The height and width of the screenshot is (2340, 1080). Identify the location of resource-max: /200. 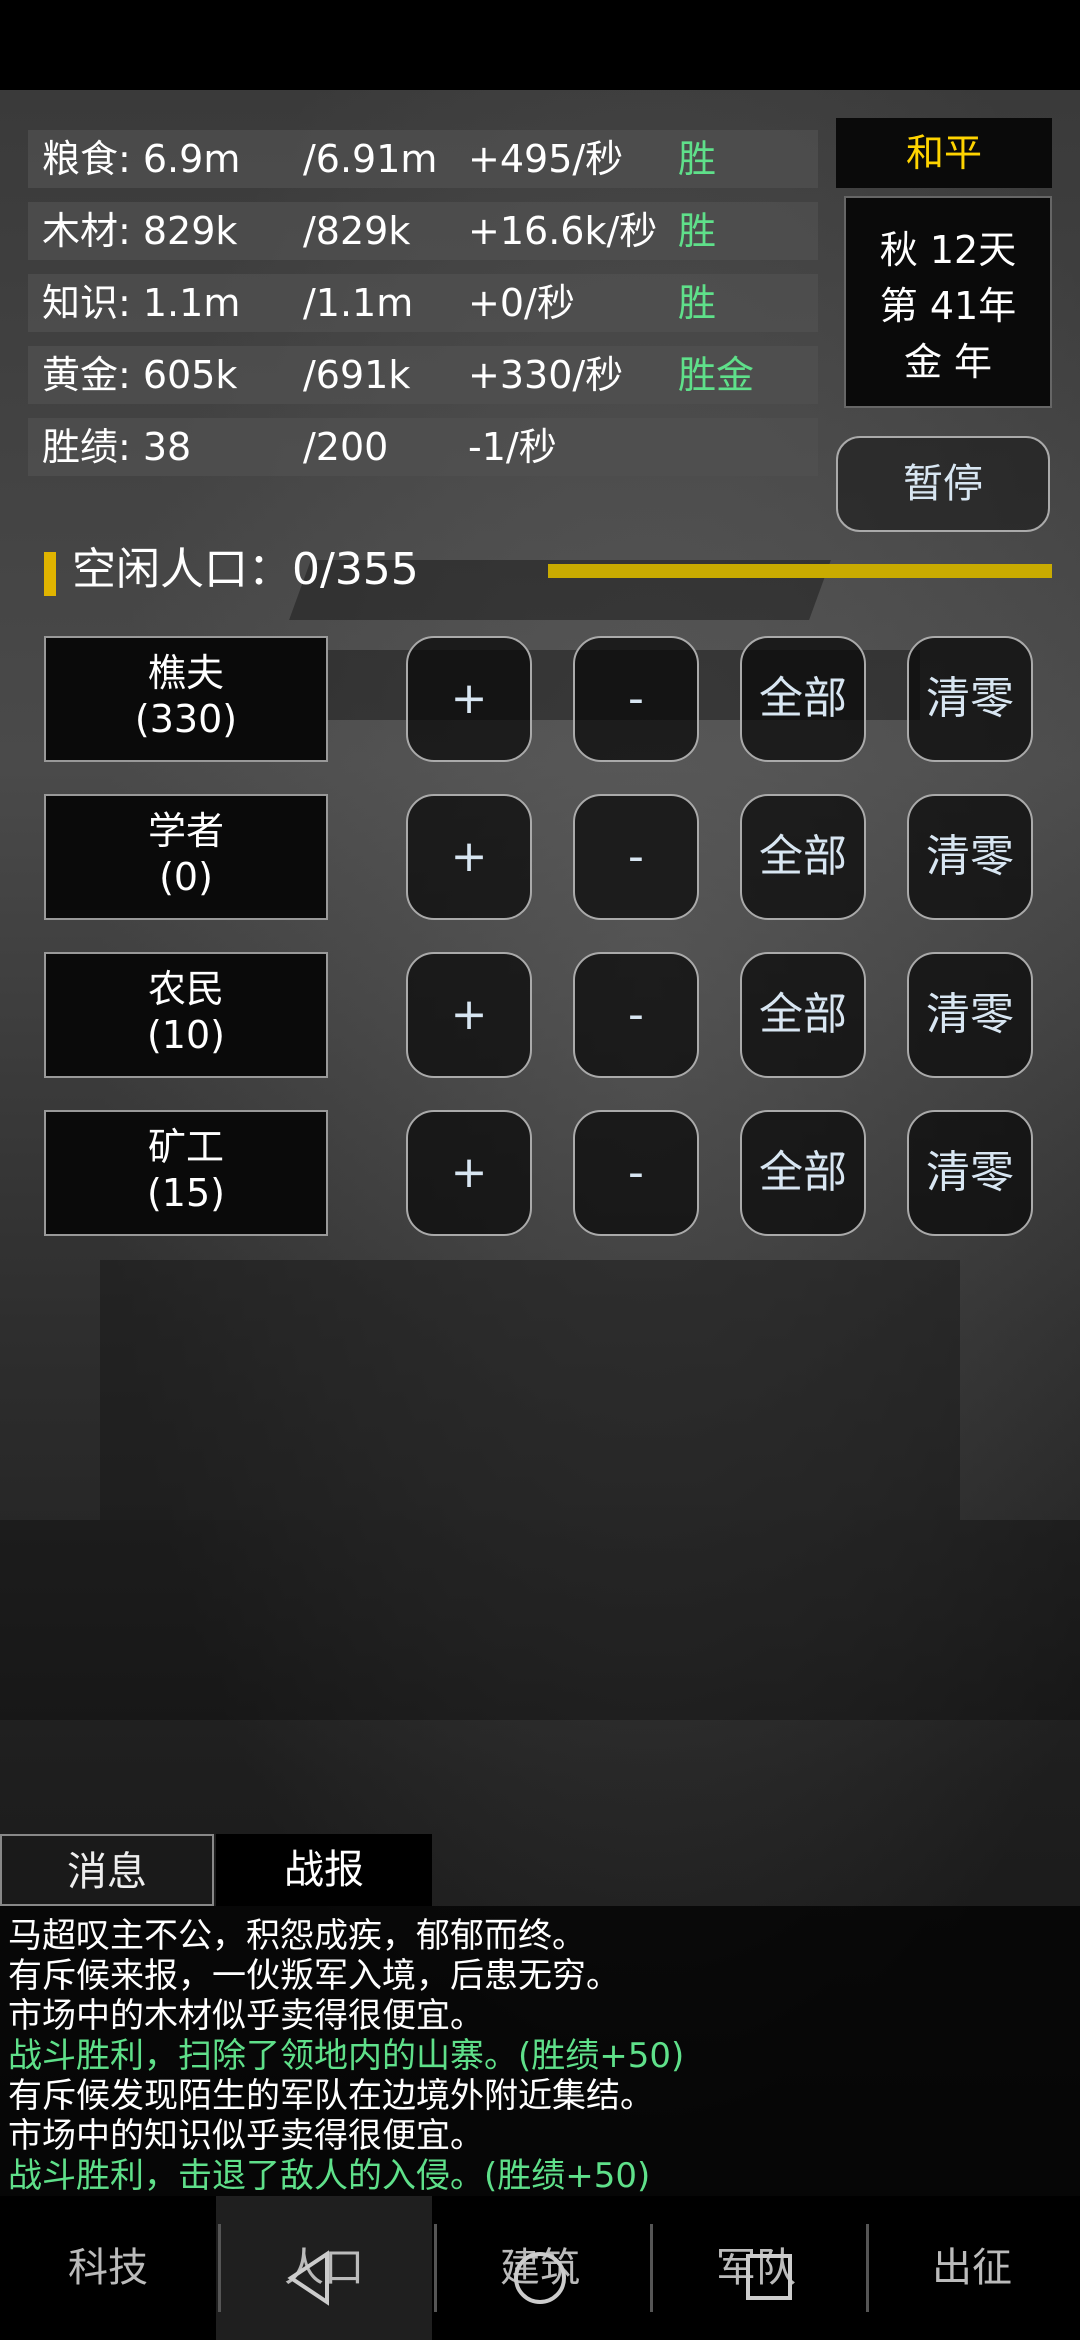
(346, 447).